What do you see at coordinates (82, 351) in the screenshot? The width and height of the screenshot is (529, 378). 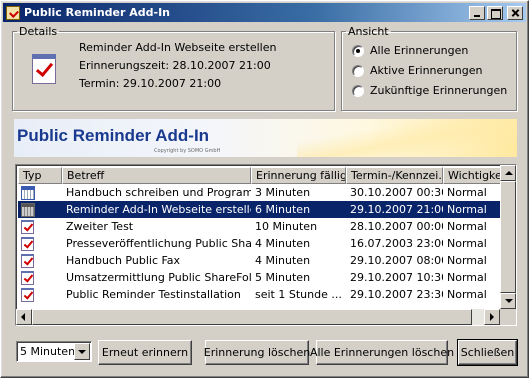 I see `chevron-down-icon` at bounding box center [82, 351].